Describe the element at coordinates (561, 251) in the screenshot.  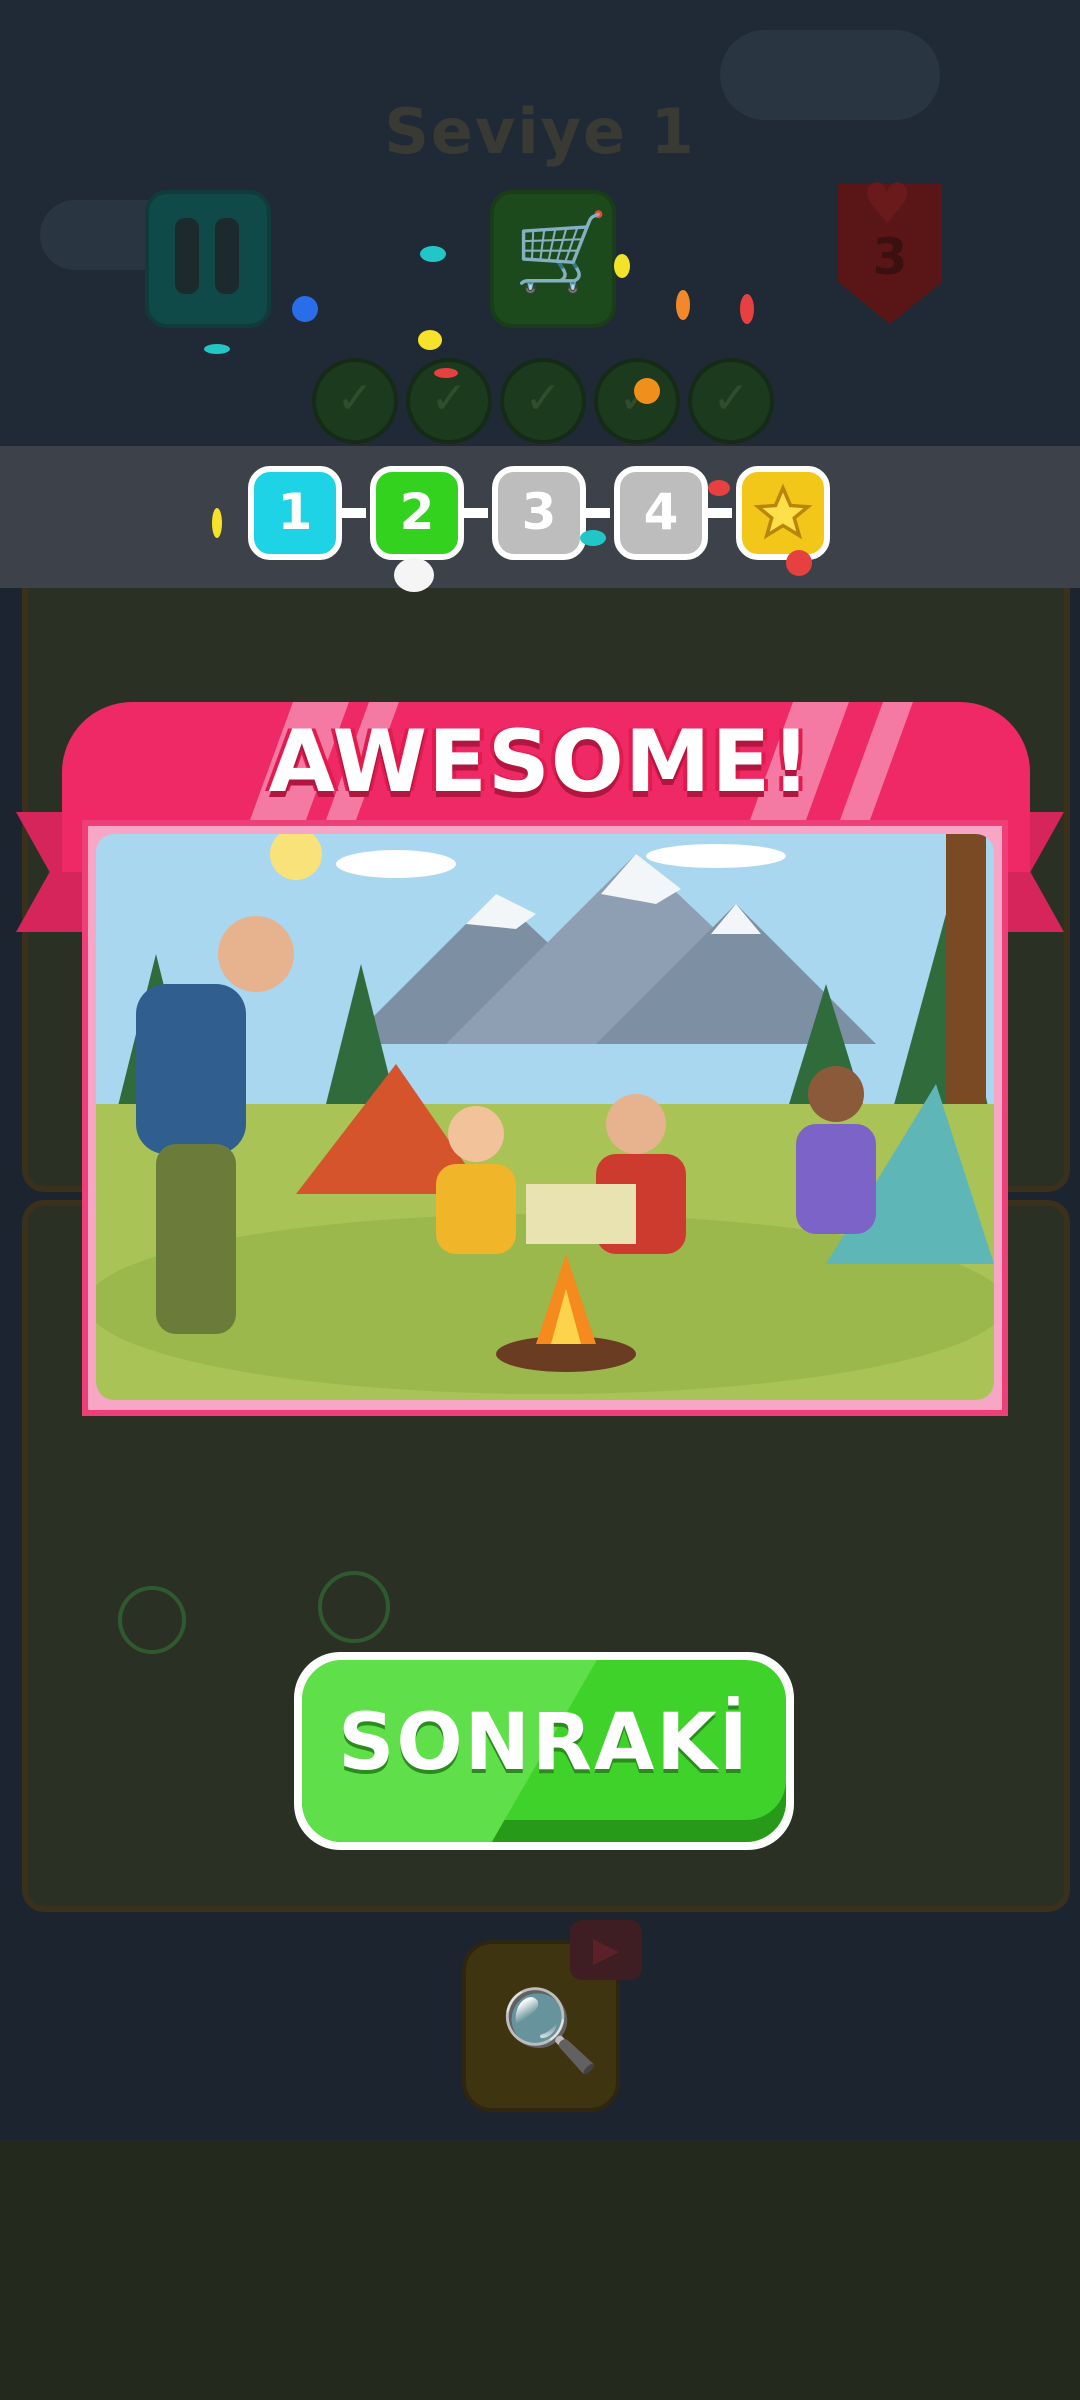
I see `cart-icon: 🛒` at that location.